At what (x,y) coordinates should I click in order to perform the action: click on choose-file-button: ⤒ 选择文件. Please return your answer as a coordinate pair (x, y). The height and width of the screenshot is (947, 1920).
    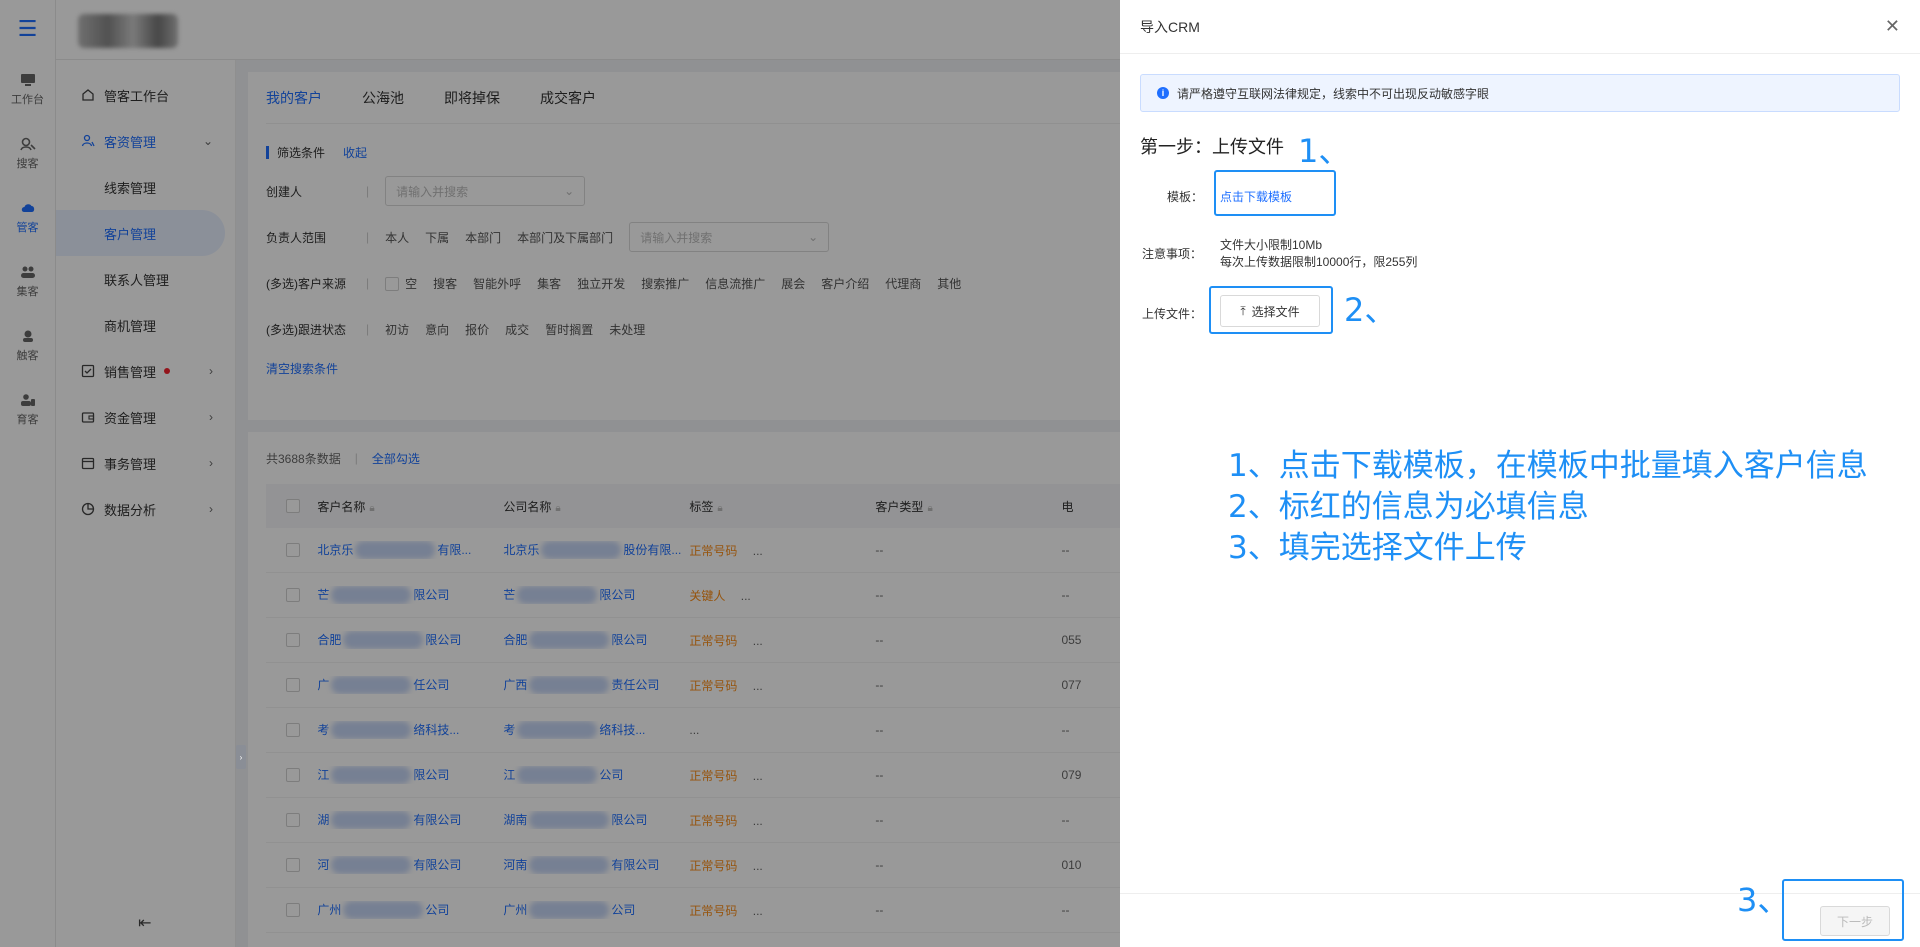
    Looking at the image, I should click on (1270, 311).